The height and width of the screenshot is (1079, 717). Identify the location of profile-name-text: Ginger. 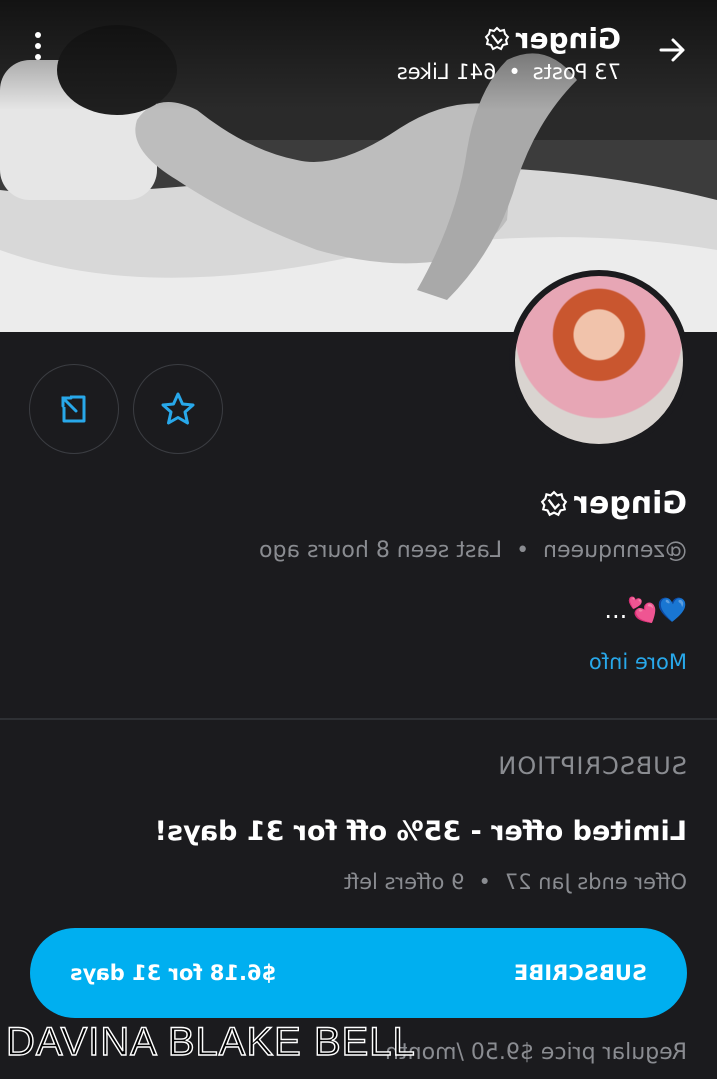
(630, 503).